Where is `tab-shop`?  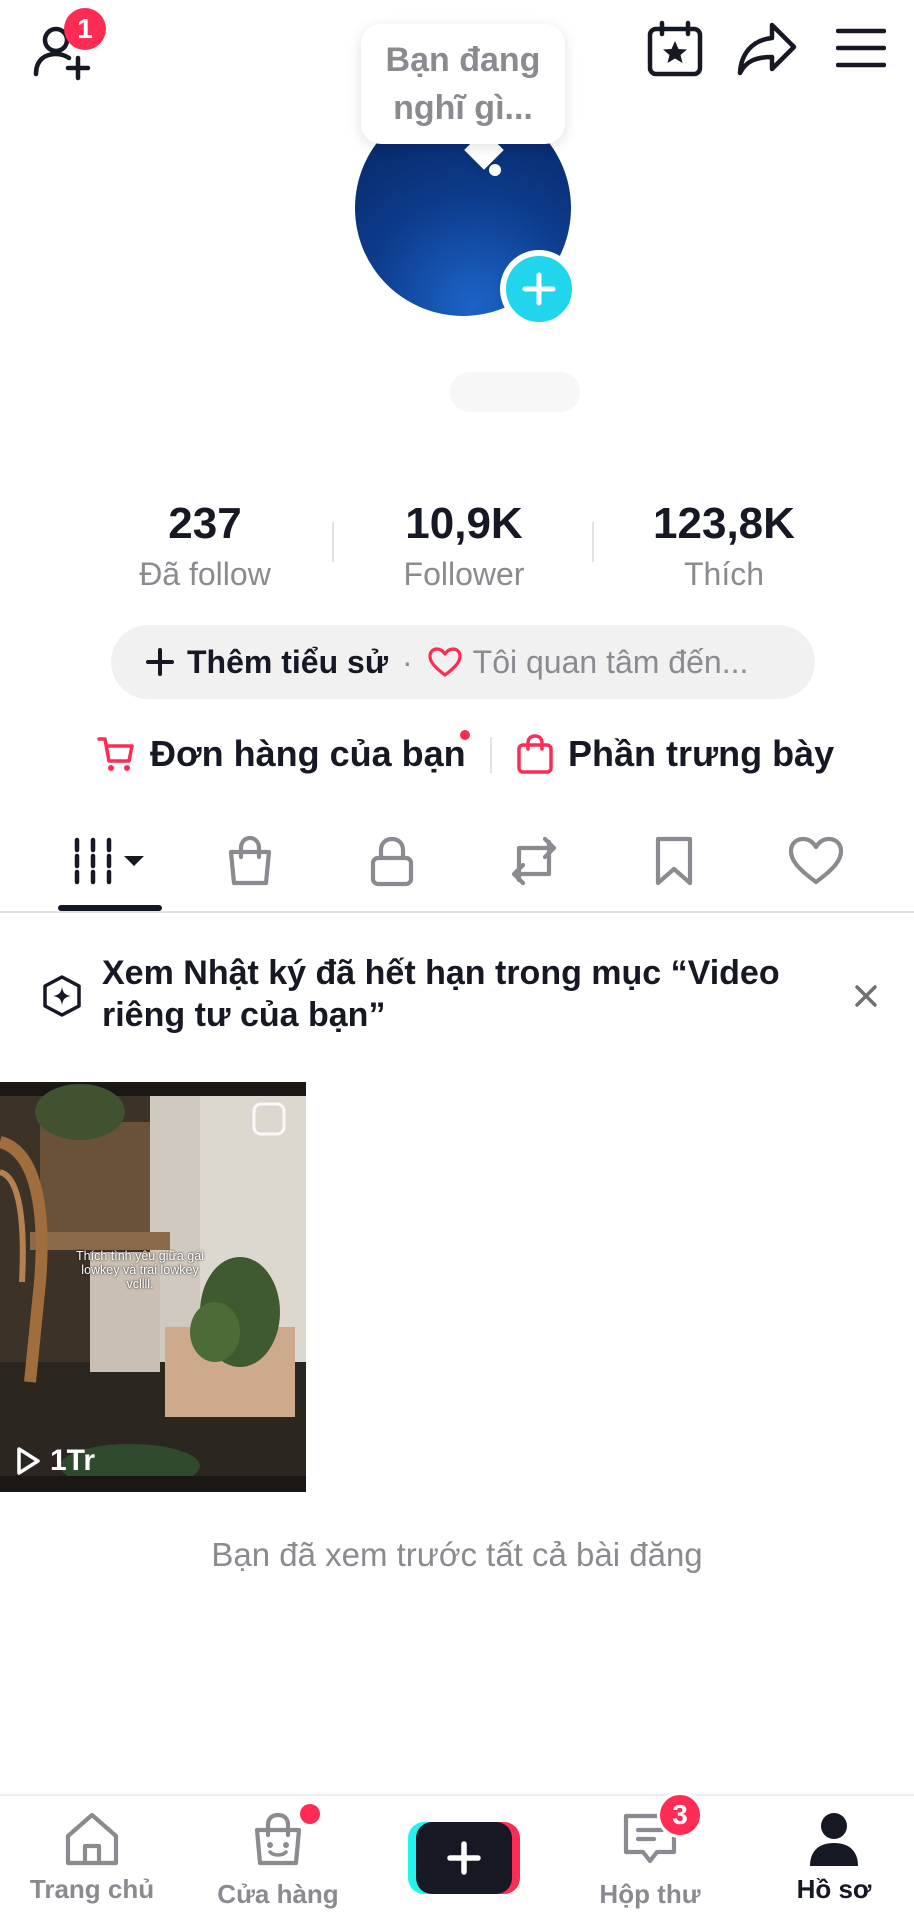
tab-shop is located at coordinates (250, 861).